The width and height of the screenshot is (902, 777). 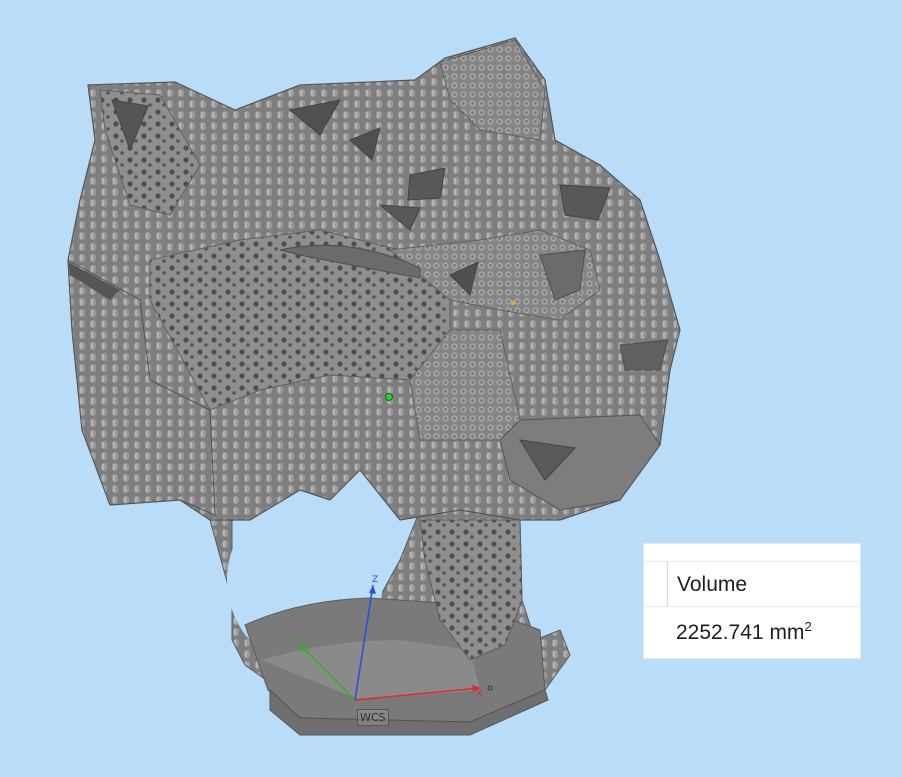 I want to click on volume-value: 2252.741, so click(x=720, y=632).